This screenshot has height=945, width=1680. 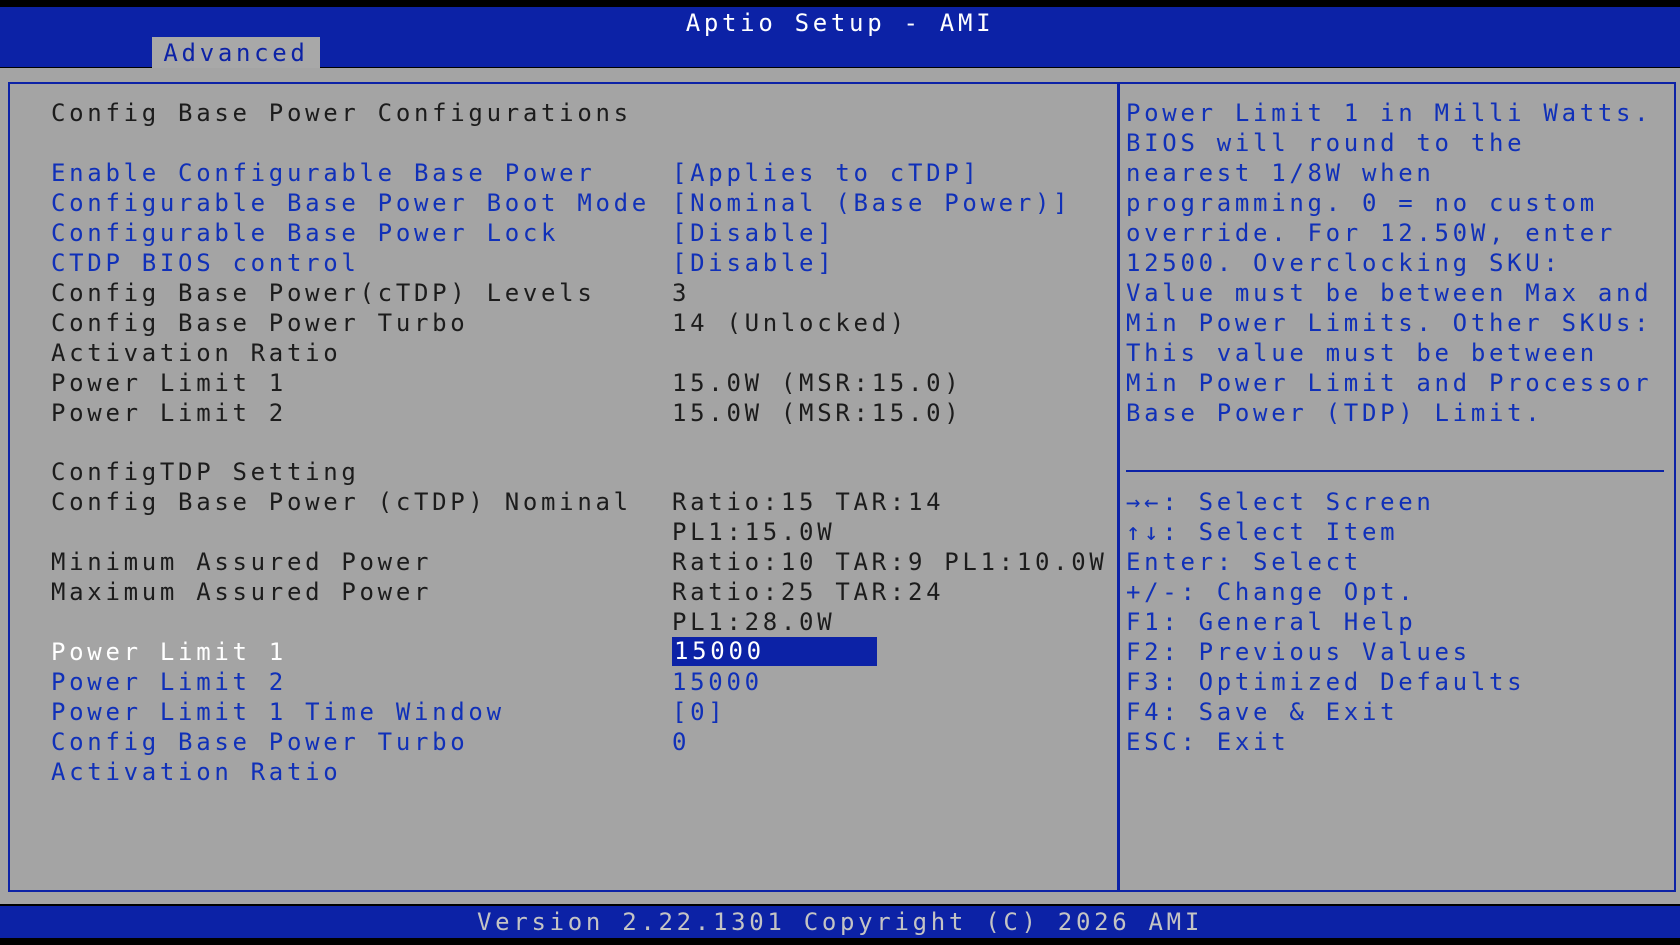 I want to click on setting-configurable-base-power-lock: Configurable Base Power Lock, so click(x=305, y=233).